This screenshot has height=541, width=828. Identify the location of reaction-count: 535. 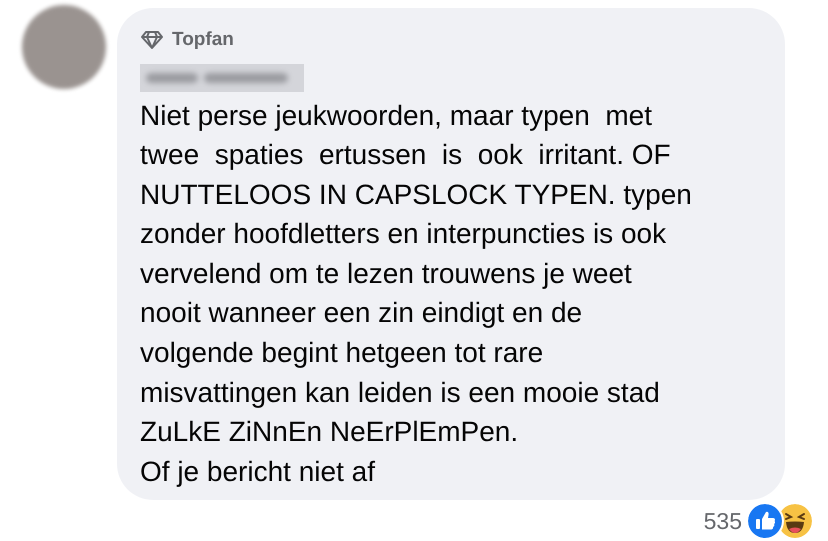
(723, 521).